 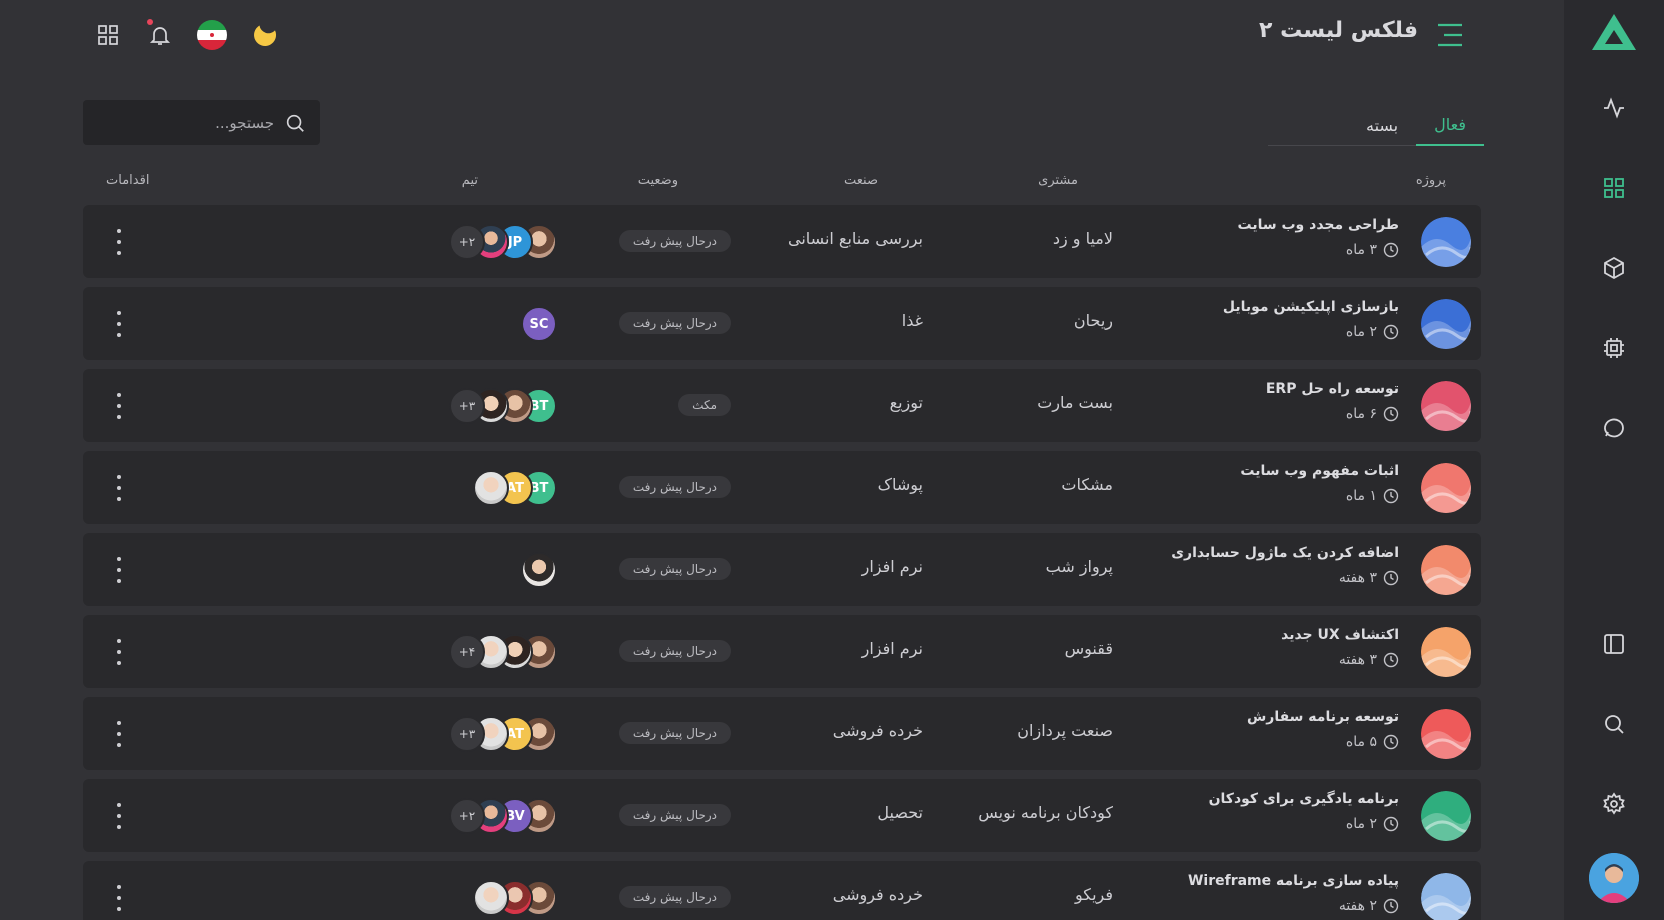 What do you see at coordinates (1285, 553) in the screenshot?
I see `project-name: اضافه کردن یک ماژول حسابداری` at bounding box center [1285, 553].